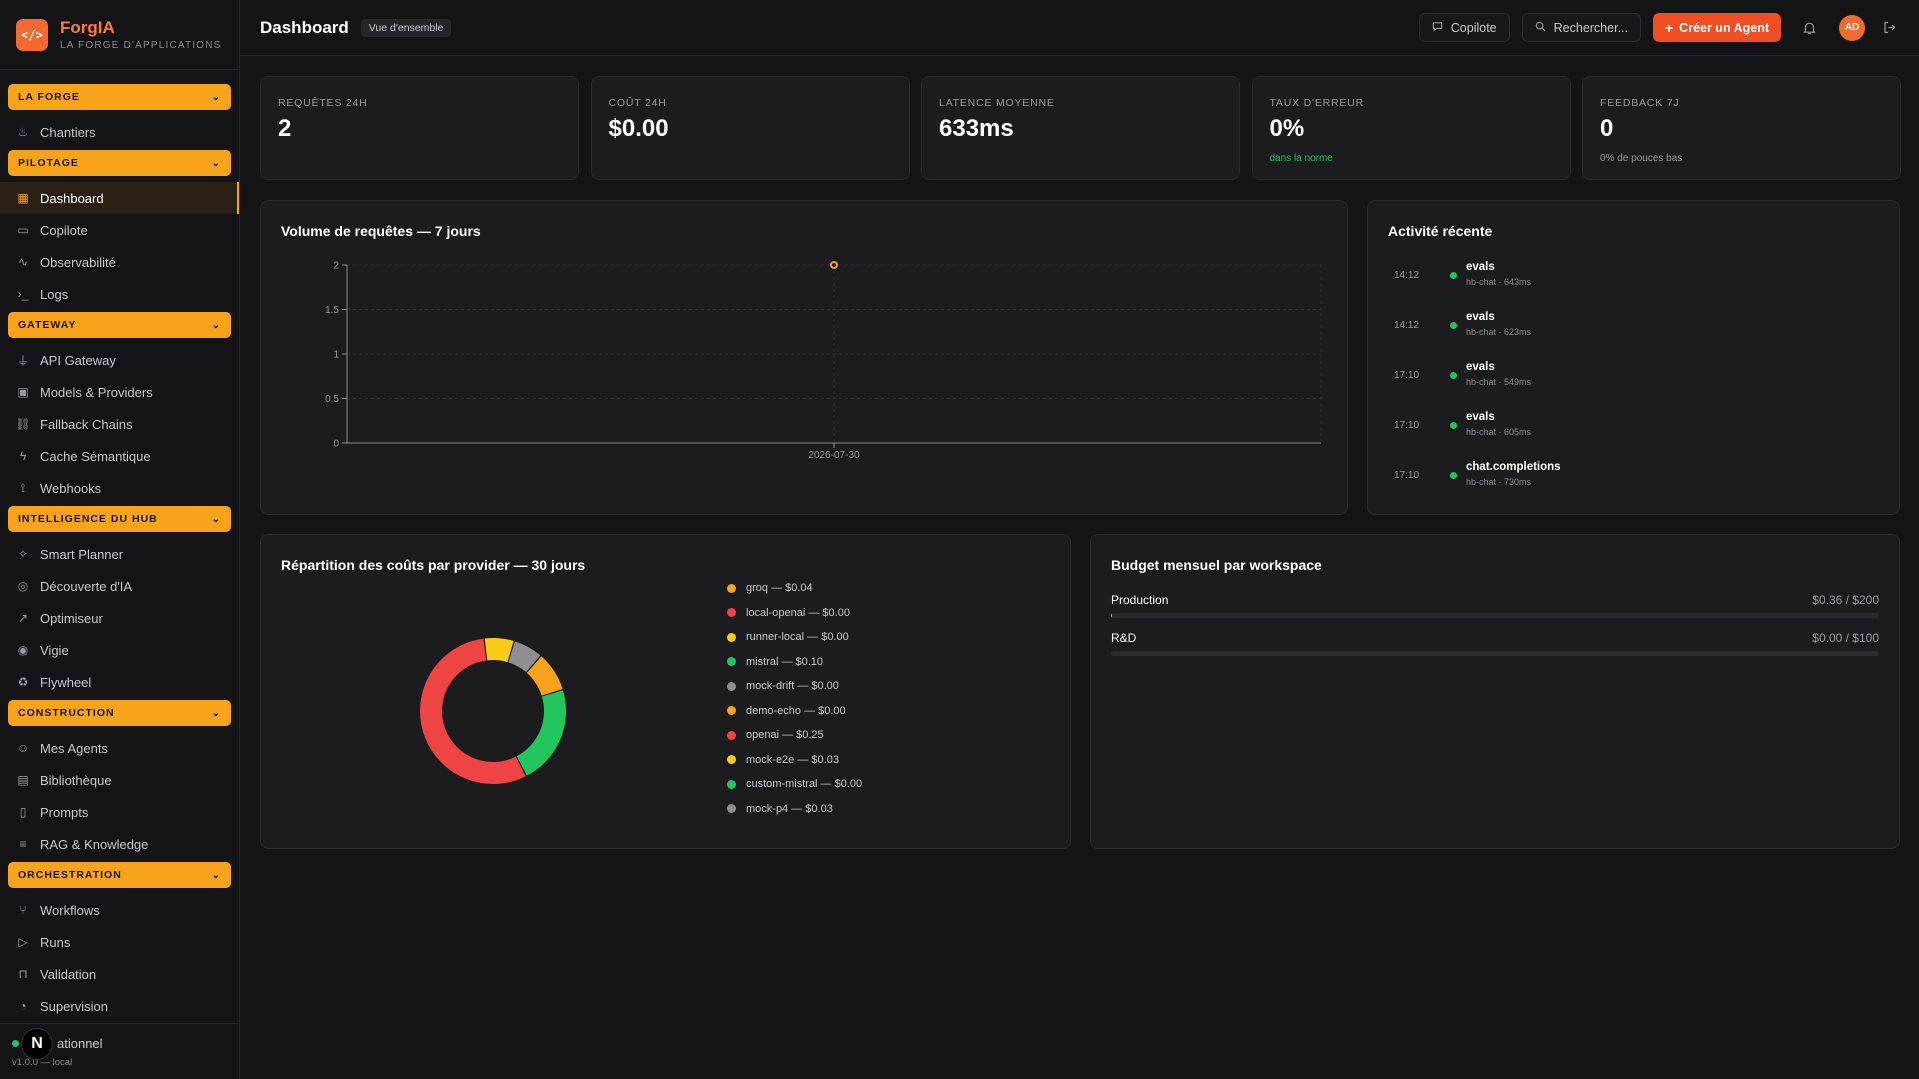 This screenshot has height=1079, width=1919. What do you see at coordinates (1453, 325) in the screenshot?
I see `status-dot` at bounding box center [1453, 325].